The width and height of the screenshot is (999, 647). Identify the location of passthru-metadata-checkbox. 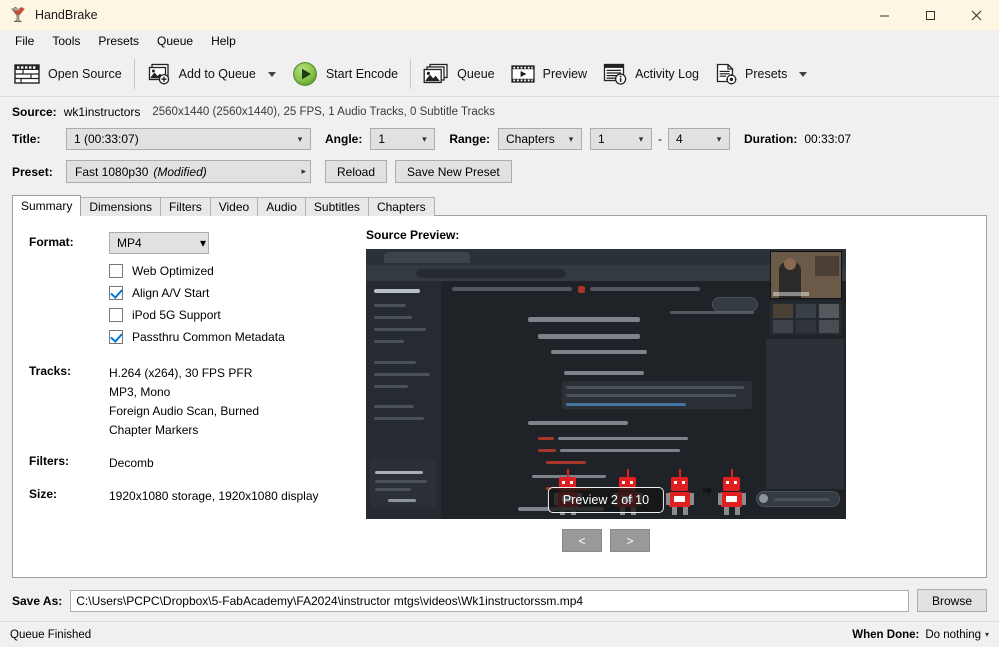
(116, 337).